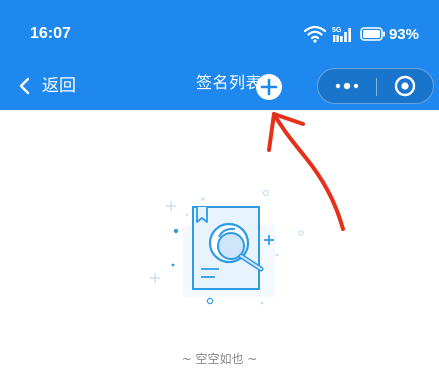  I want to click on document-search-icon, so click(227, 247).